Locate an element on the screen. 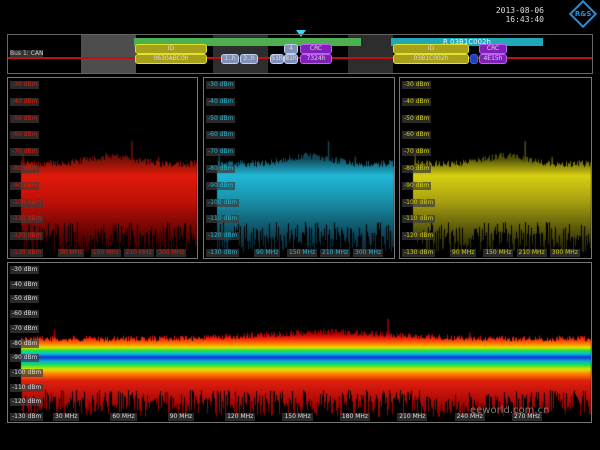 This screenshot has height=450, width=600. frame2-id-value: 03B1C002h is located at coordinates (431, 59).